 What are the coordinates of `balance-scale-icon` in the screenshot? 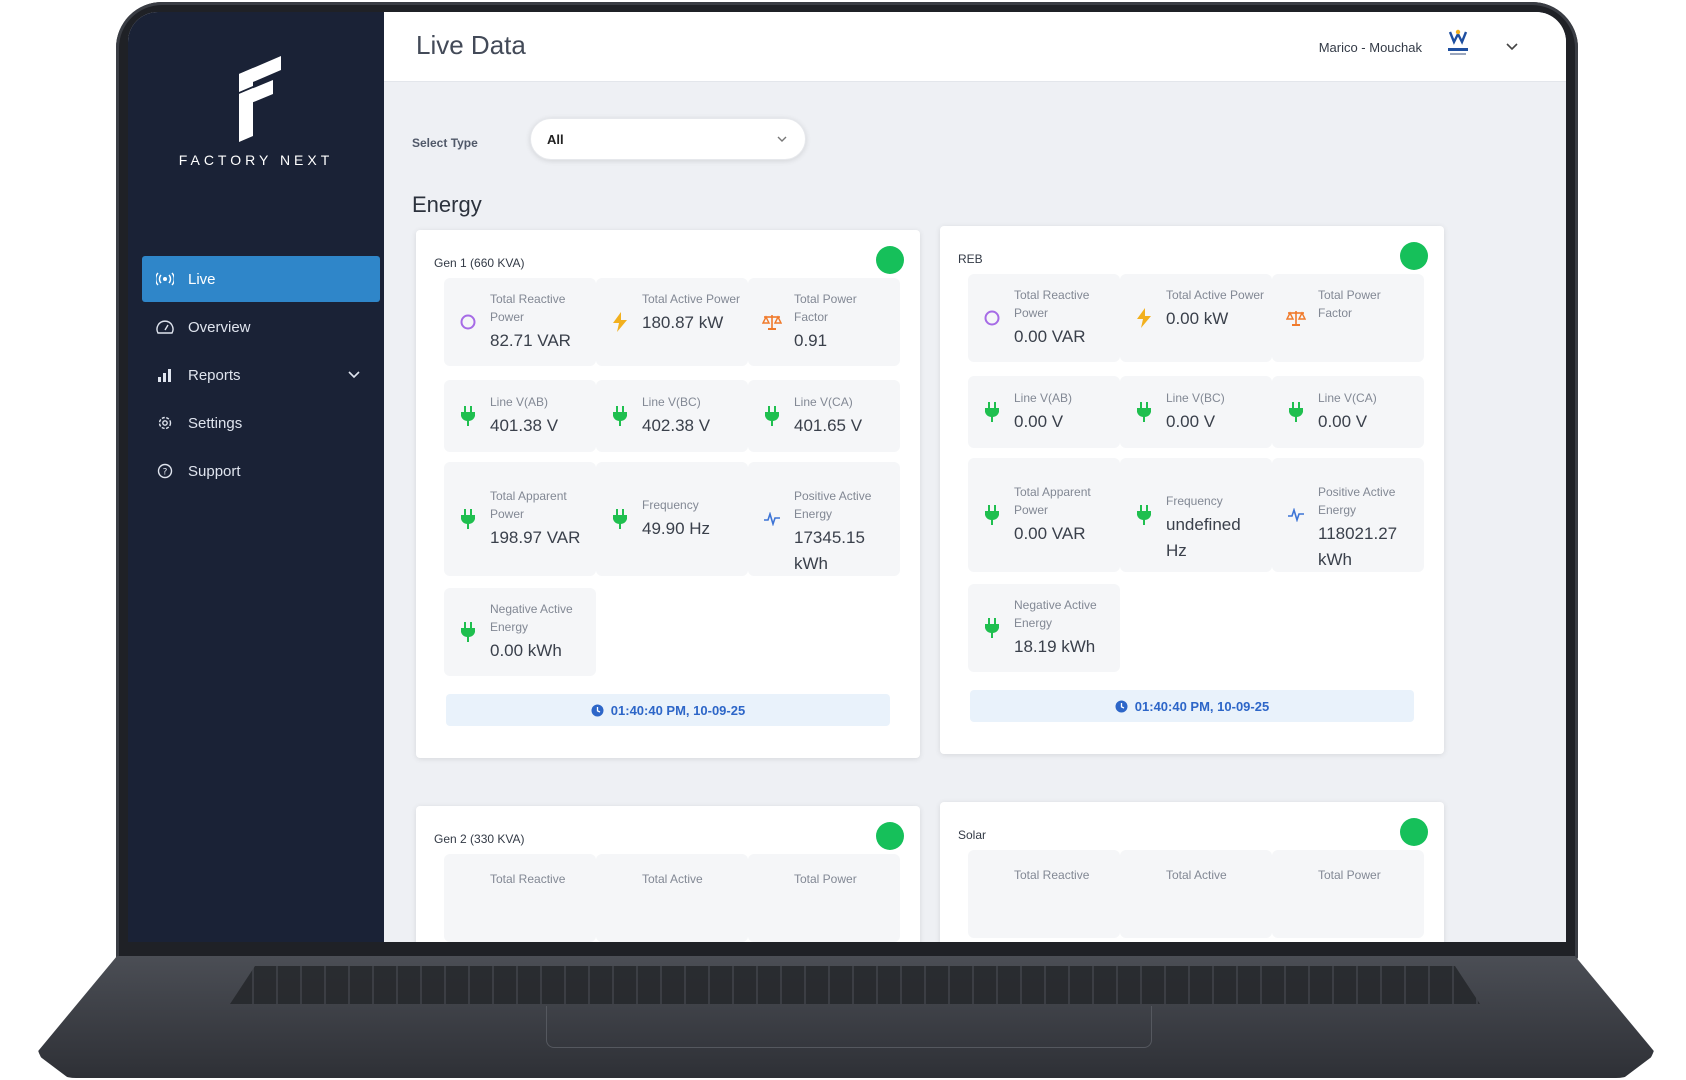 It's located at (1296, 318).